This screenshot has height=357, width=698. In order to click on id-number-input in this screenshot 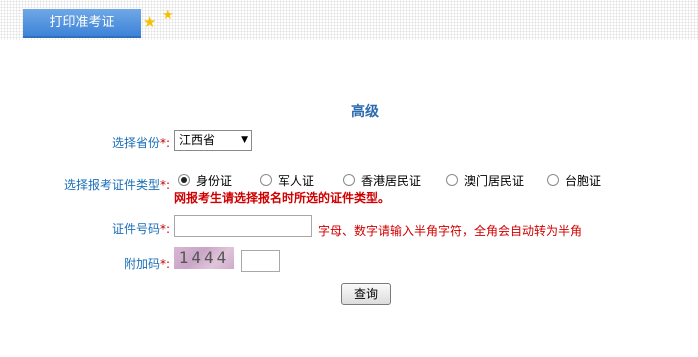, I will do `click(243, 226)`.